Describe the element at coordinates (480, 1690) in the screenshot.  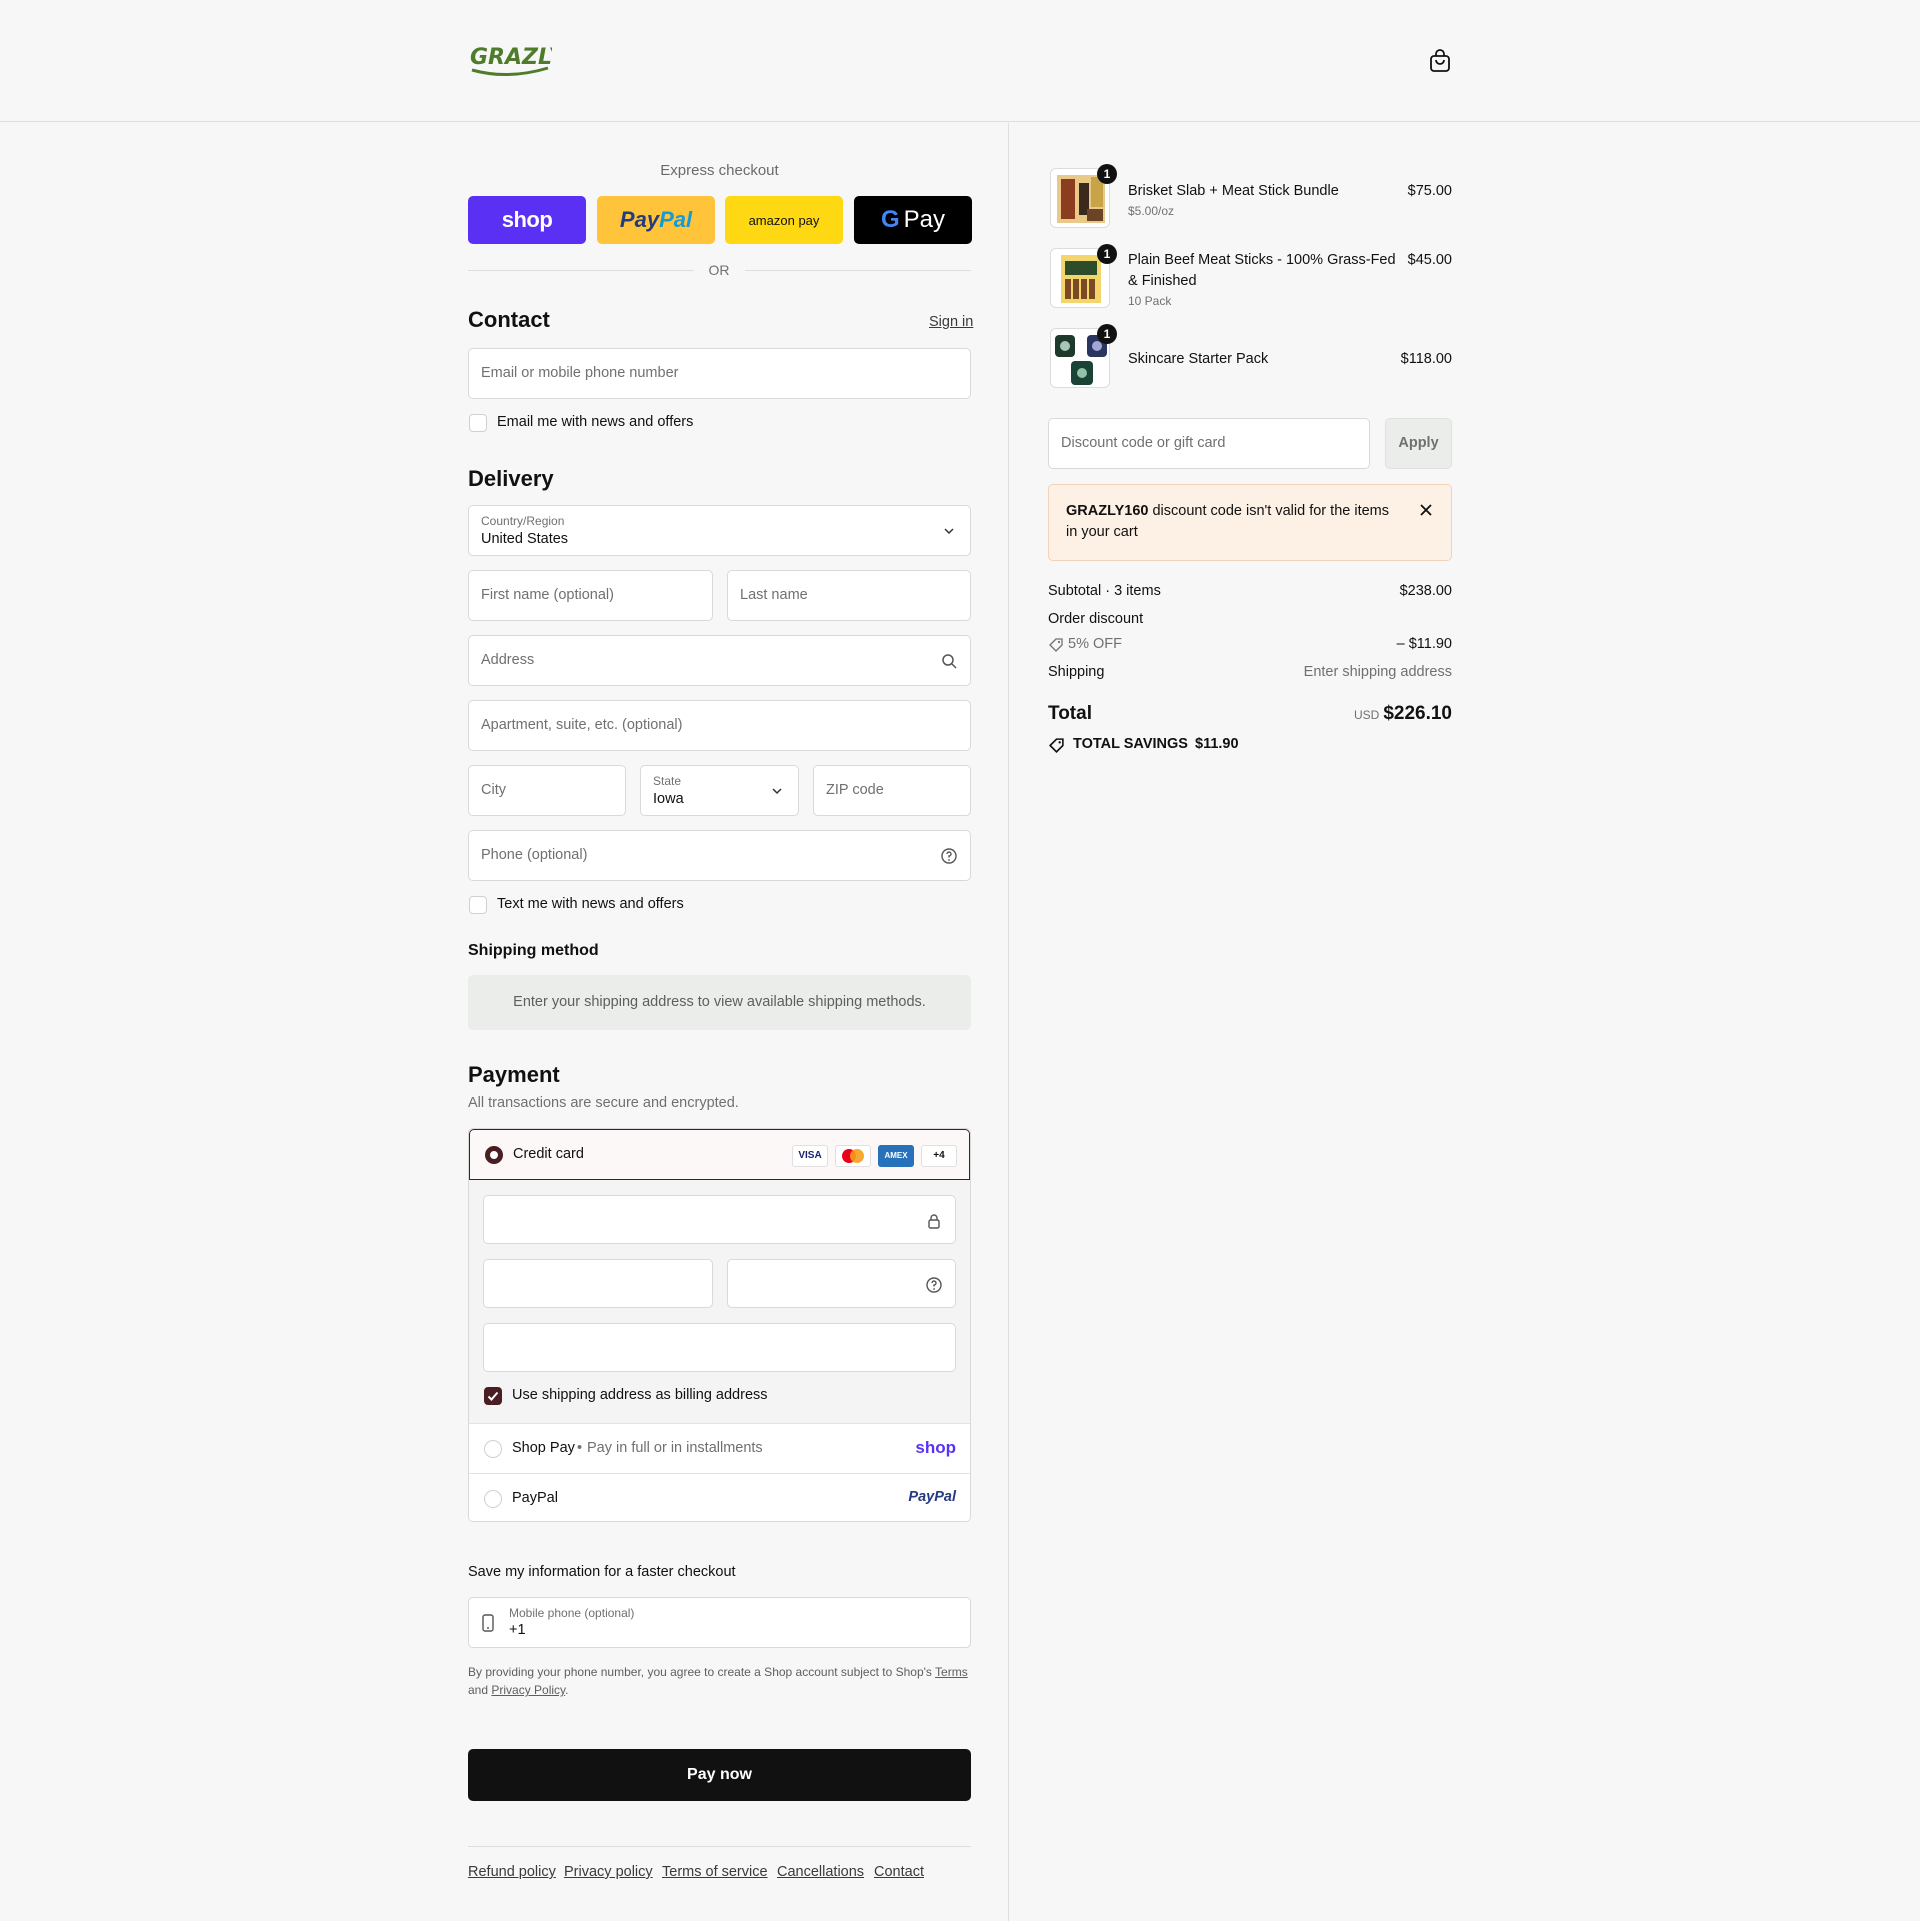
I see `disclaimer-and: and` at that location.